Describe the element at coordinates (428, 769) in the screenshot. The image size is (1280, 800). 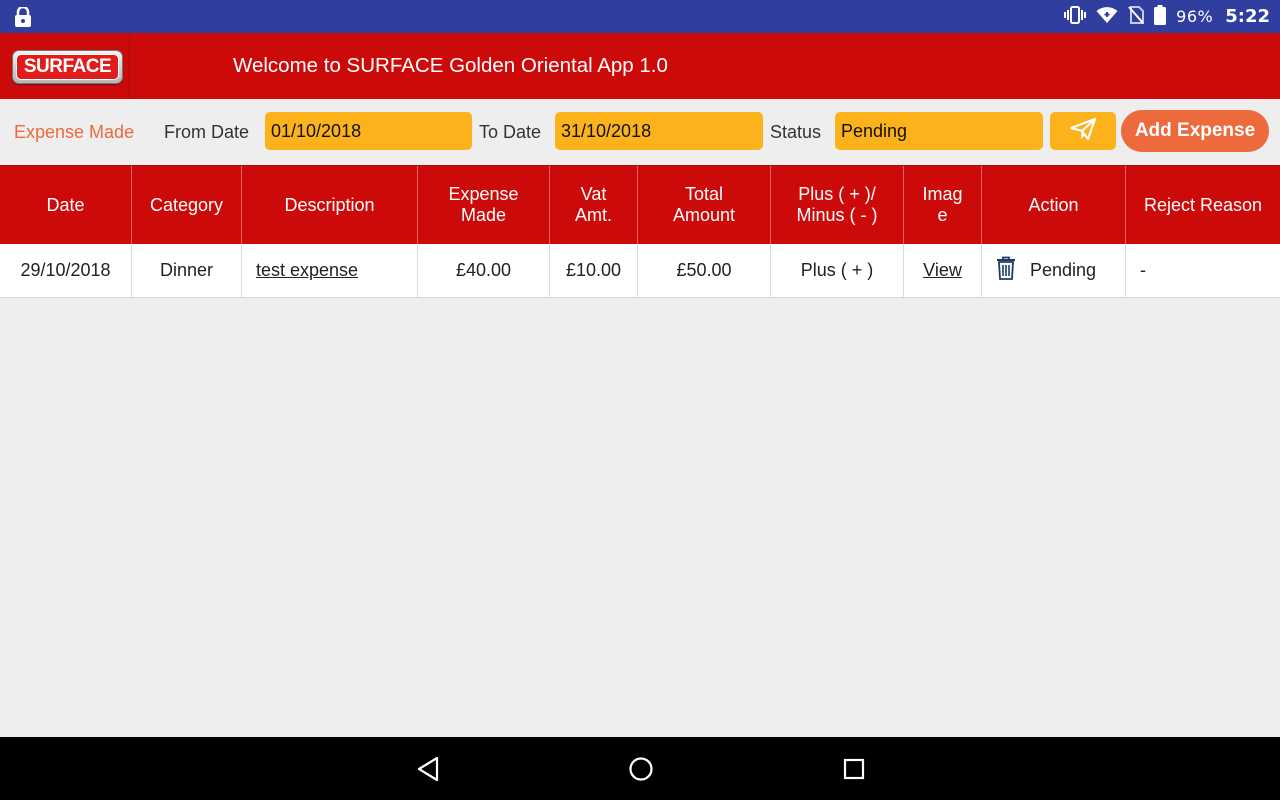
I see `back-icon` at that location.